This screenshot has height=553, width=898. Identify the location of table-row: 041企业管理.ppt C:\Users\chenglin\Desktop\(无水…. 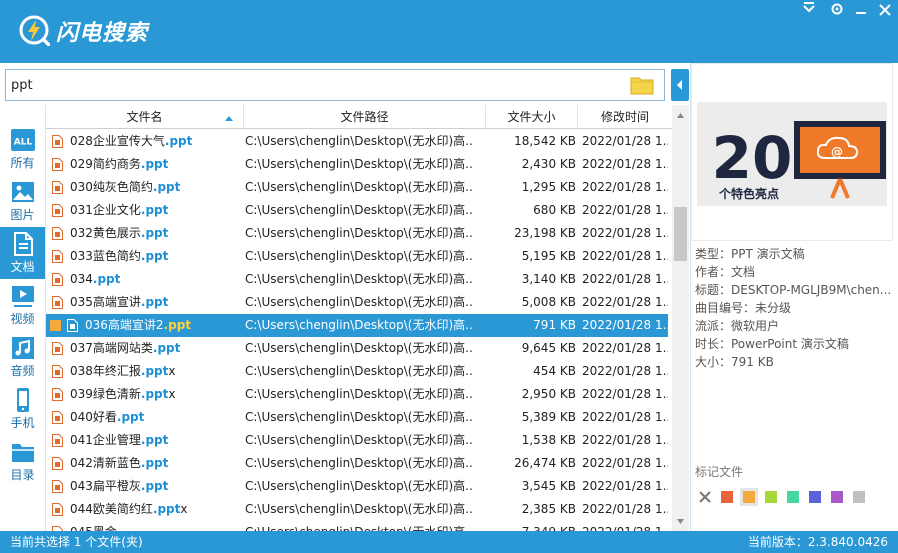
(357, 440).